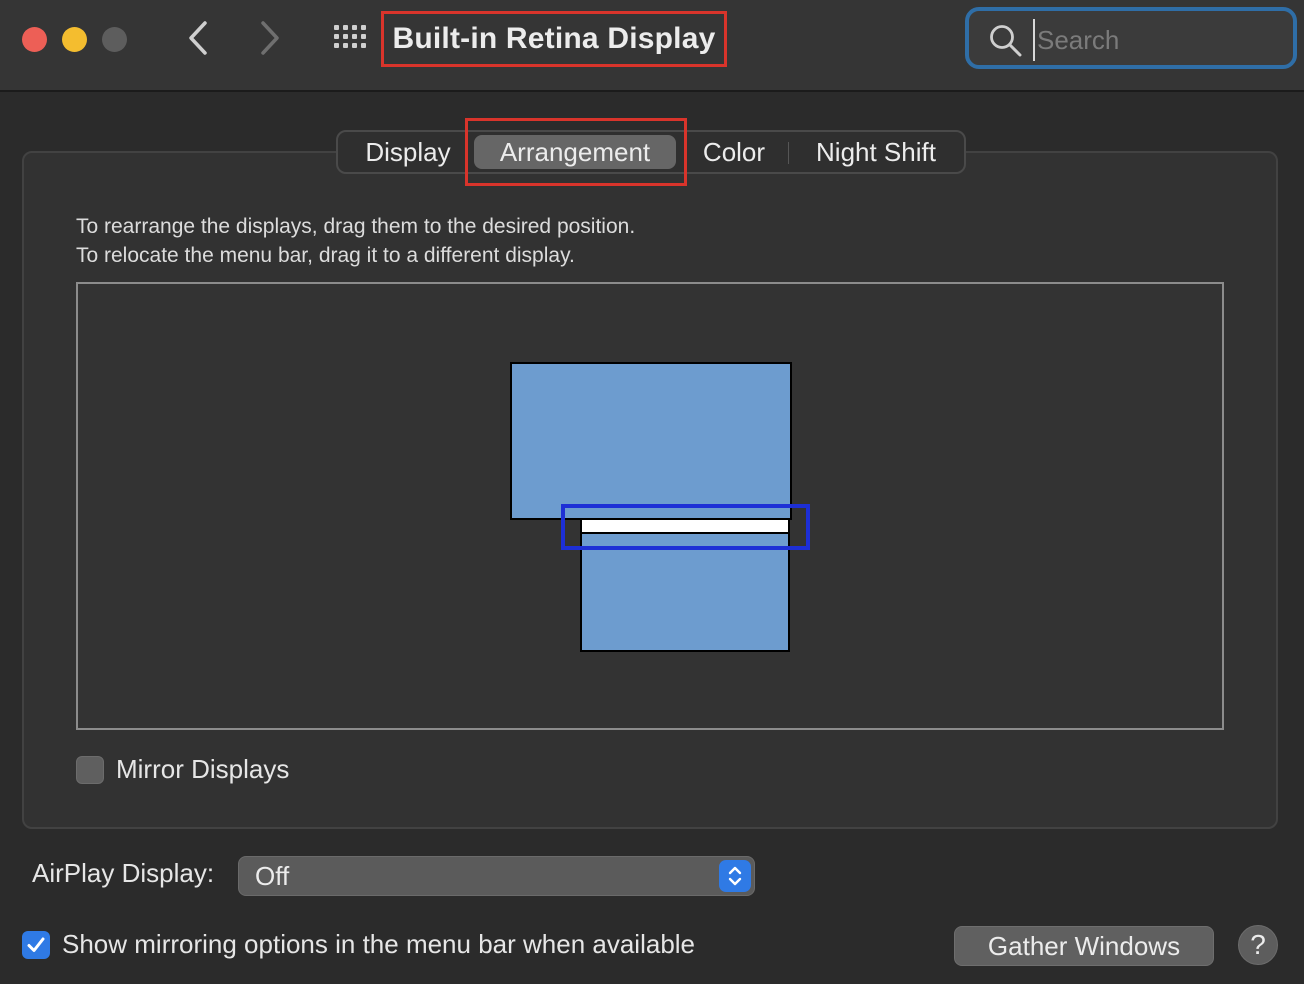 The width and height of the screenshot is (1304, 984). I want to click on chevron-right-icon, so click(270, 38).